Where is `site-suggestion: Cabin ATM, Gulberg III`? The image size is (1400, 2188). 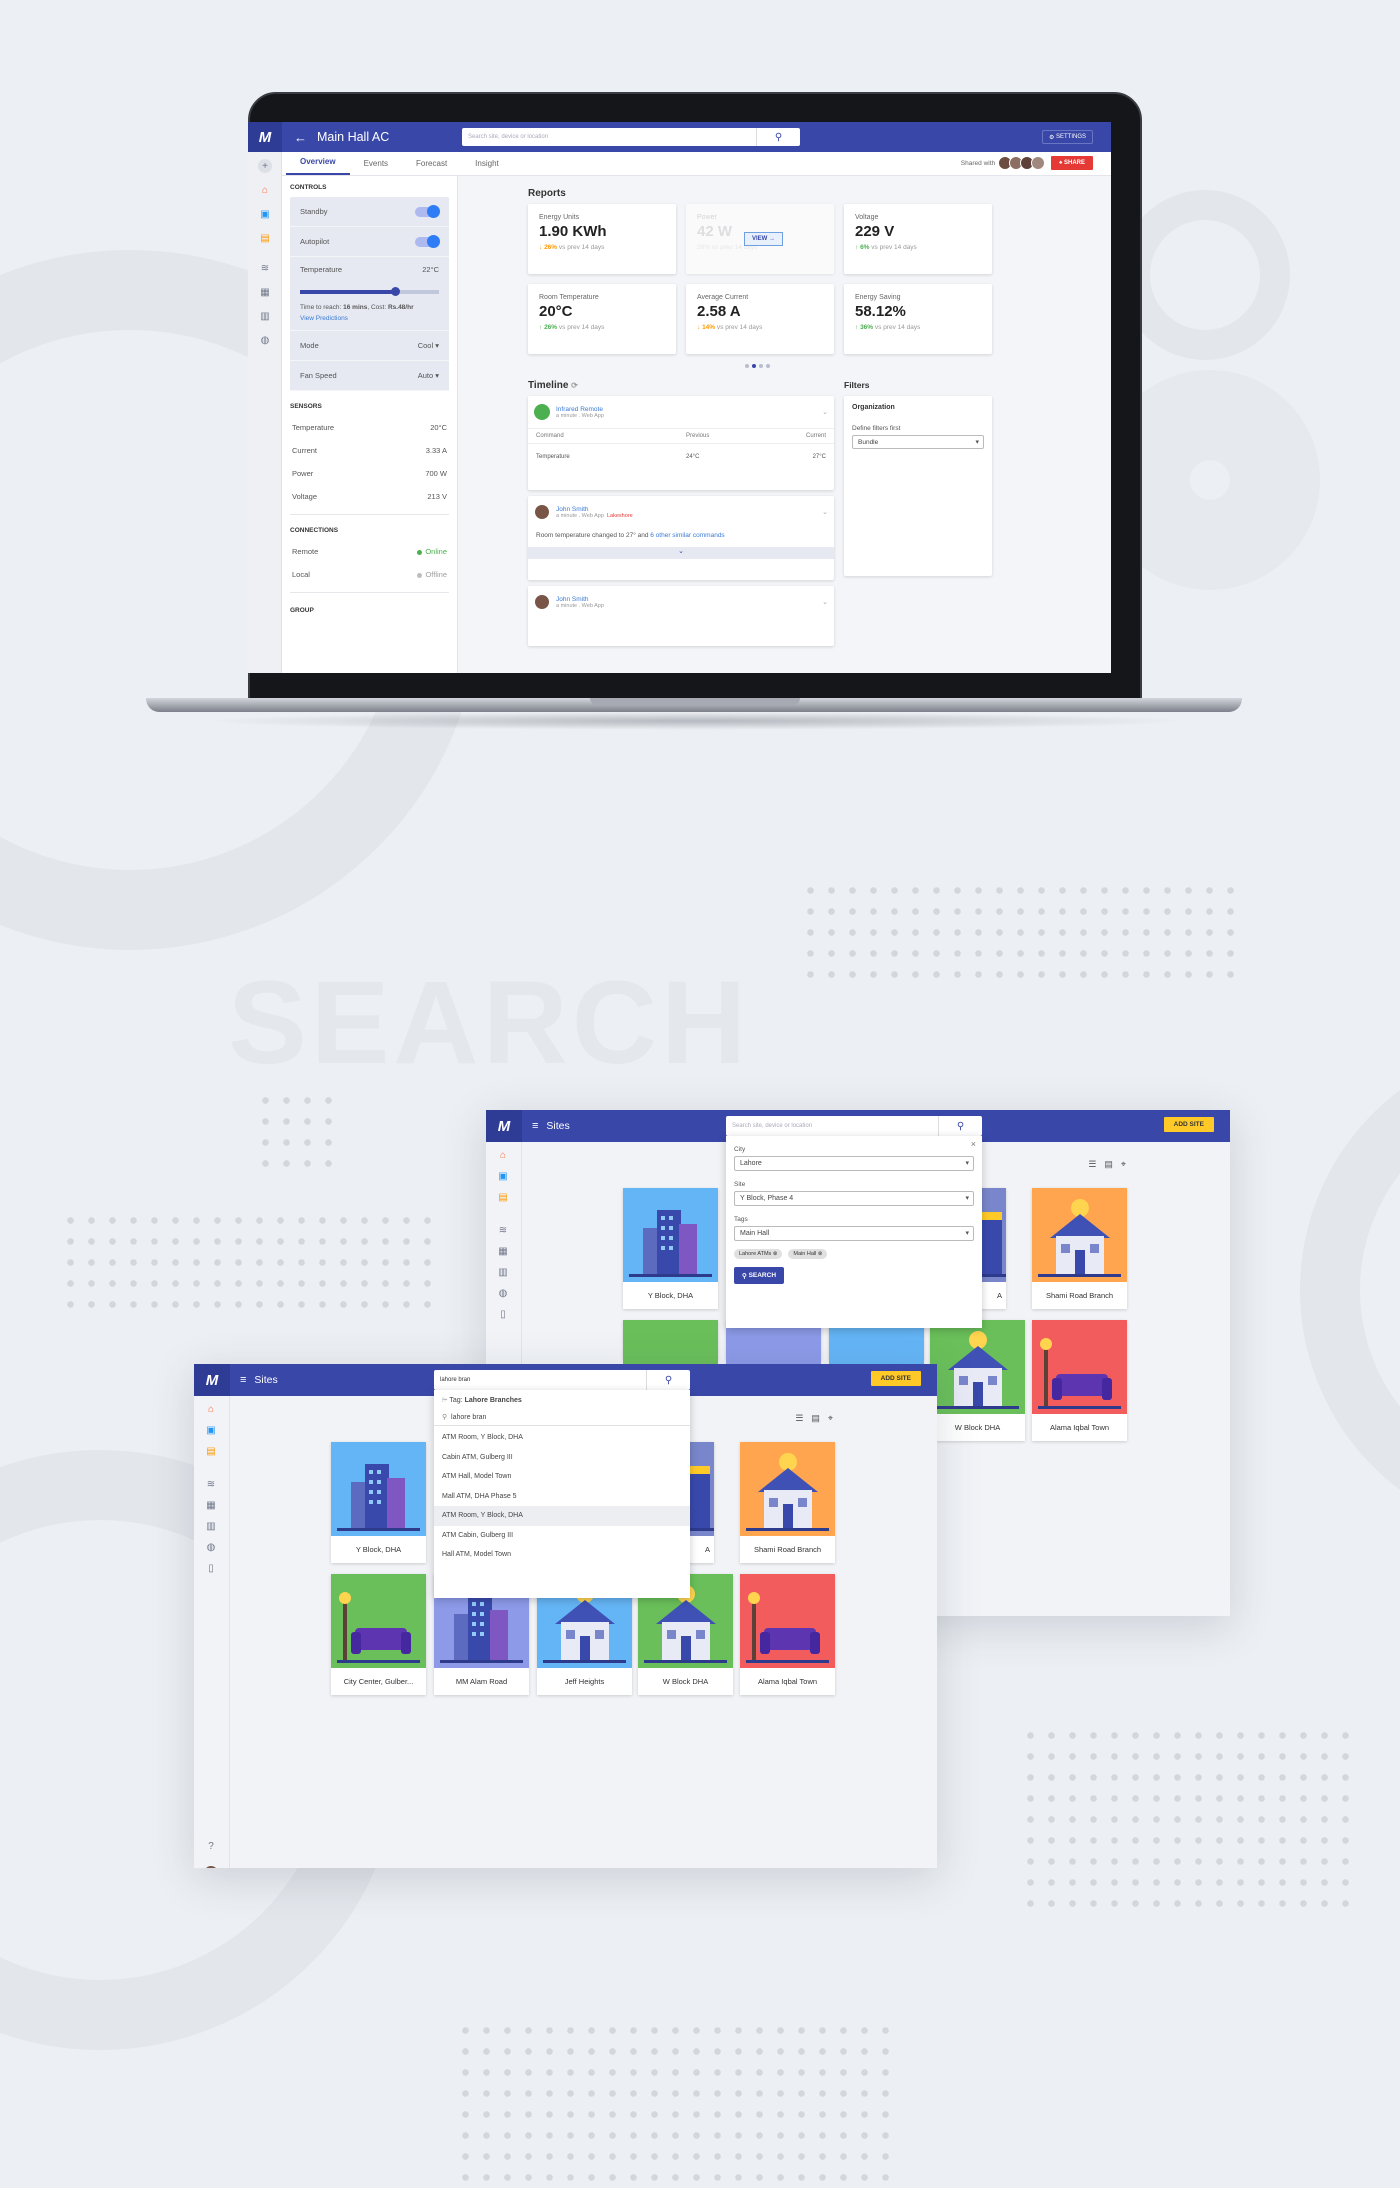 site-suggestion: Cabin ATM, Gulberg III is located at coordinates (562, 1458).